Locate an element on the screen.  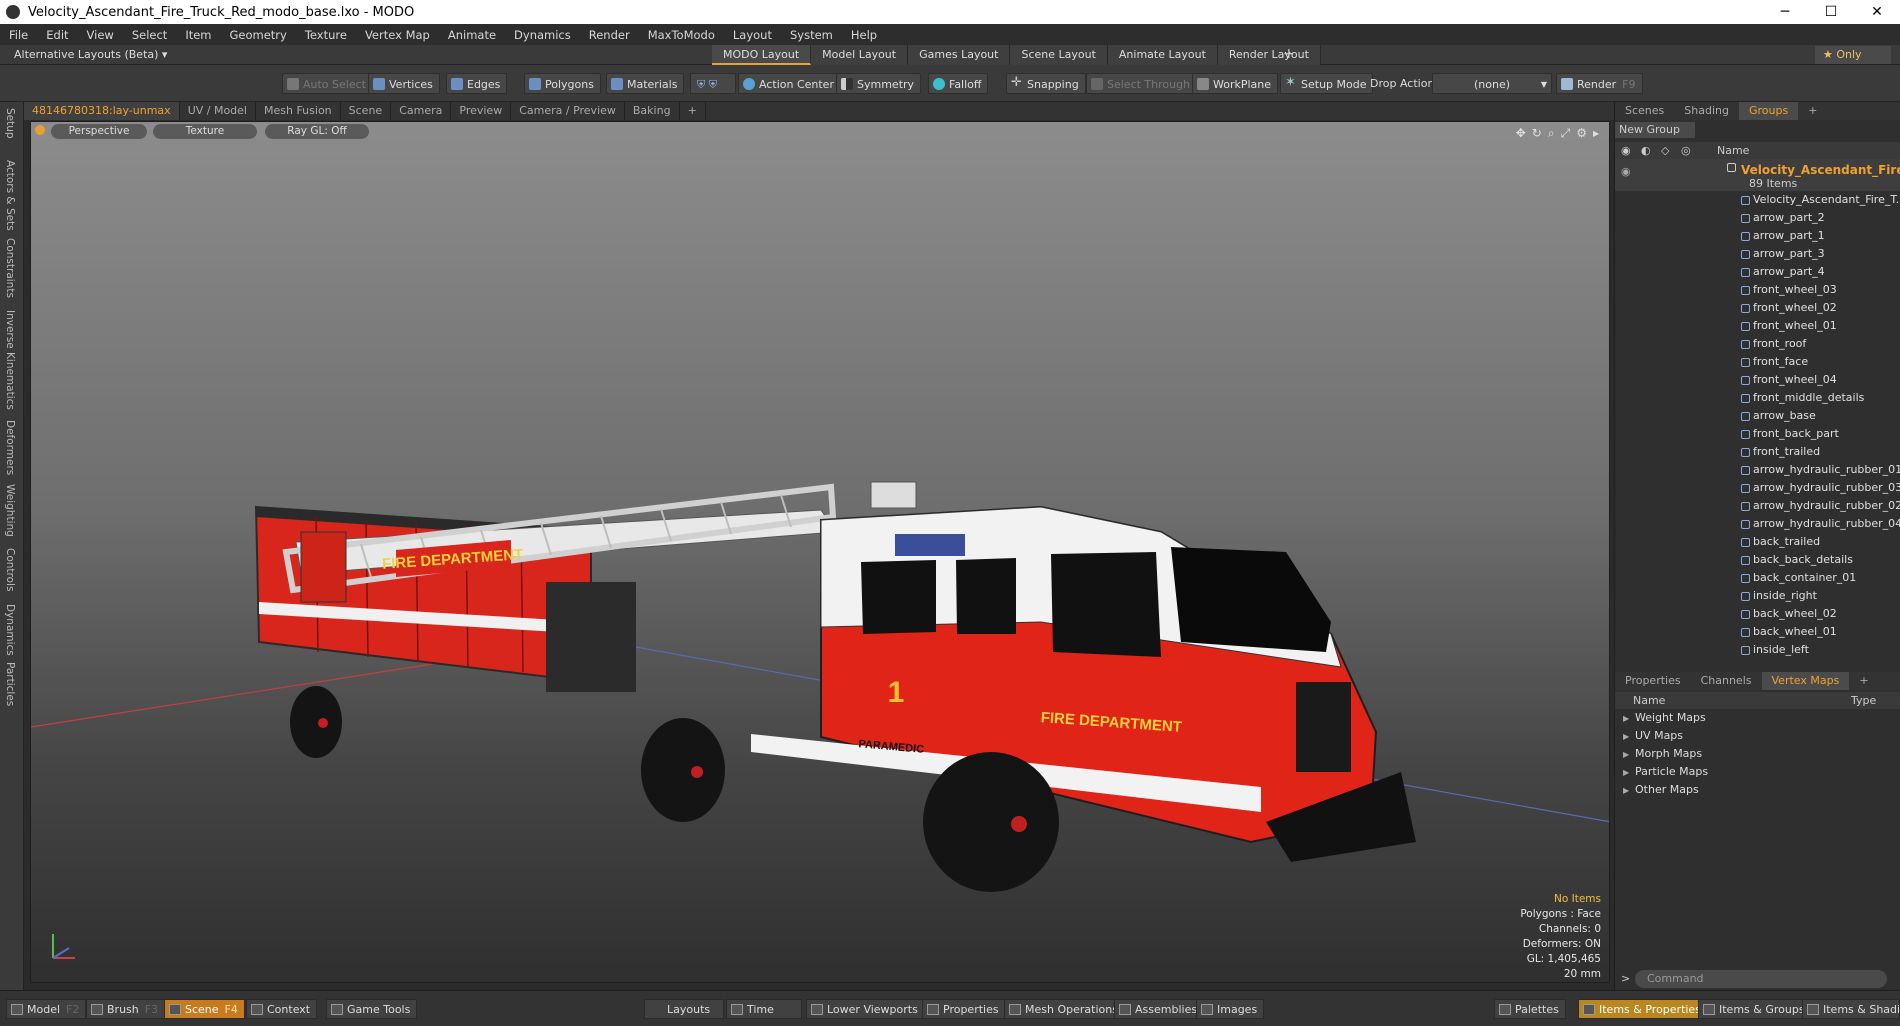
list-item: ▶ Particle Maps is located at coordinates (1757, 772).